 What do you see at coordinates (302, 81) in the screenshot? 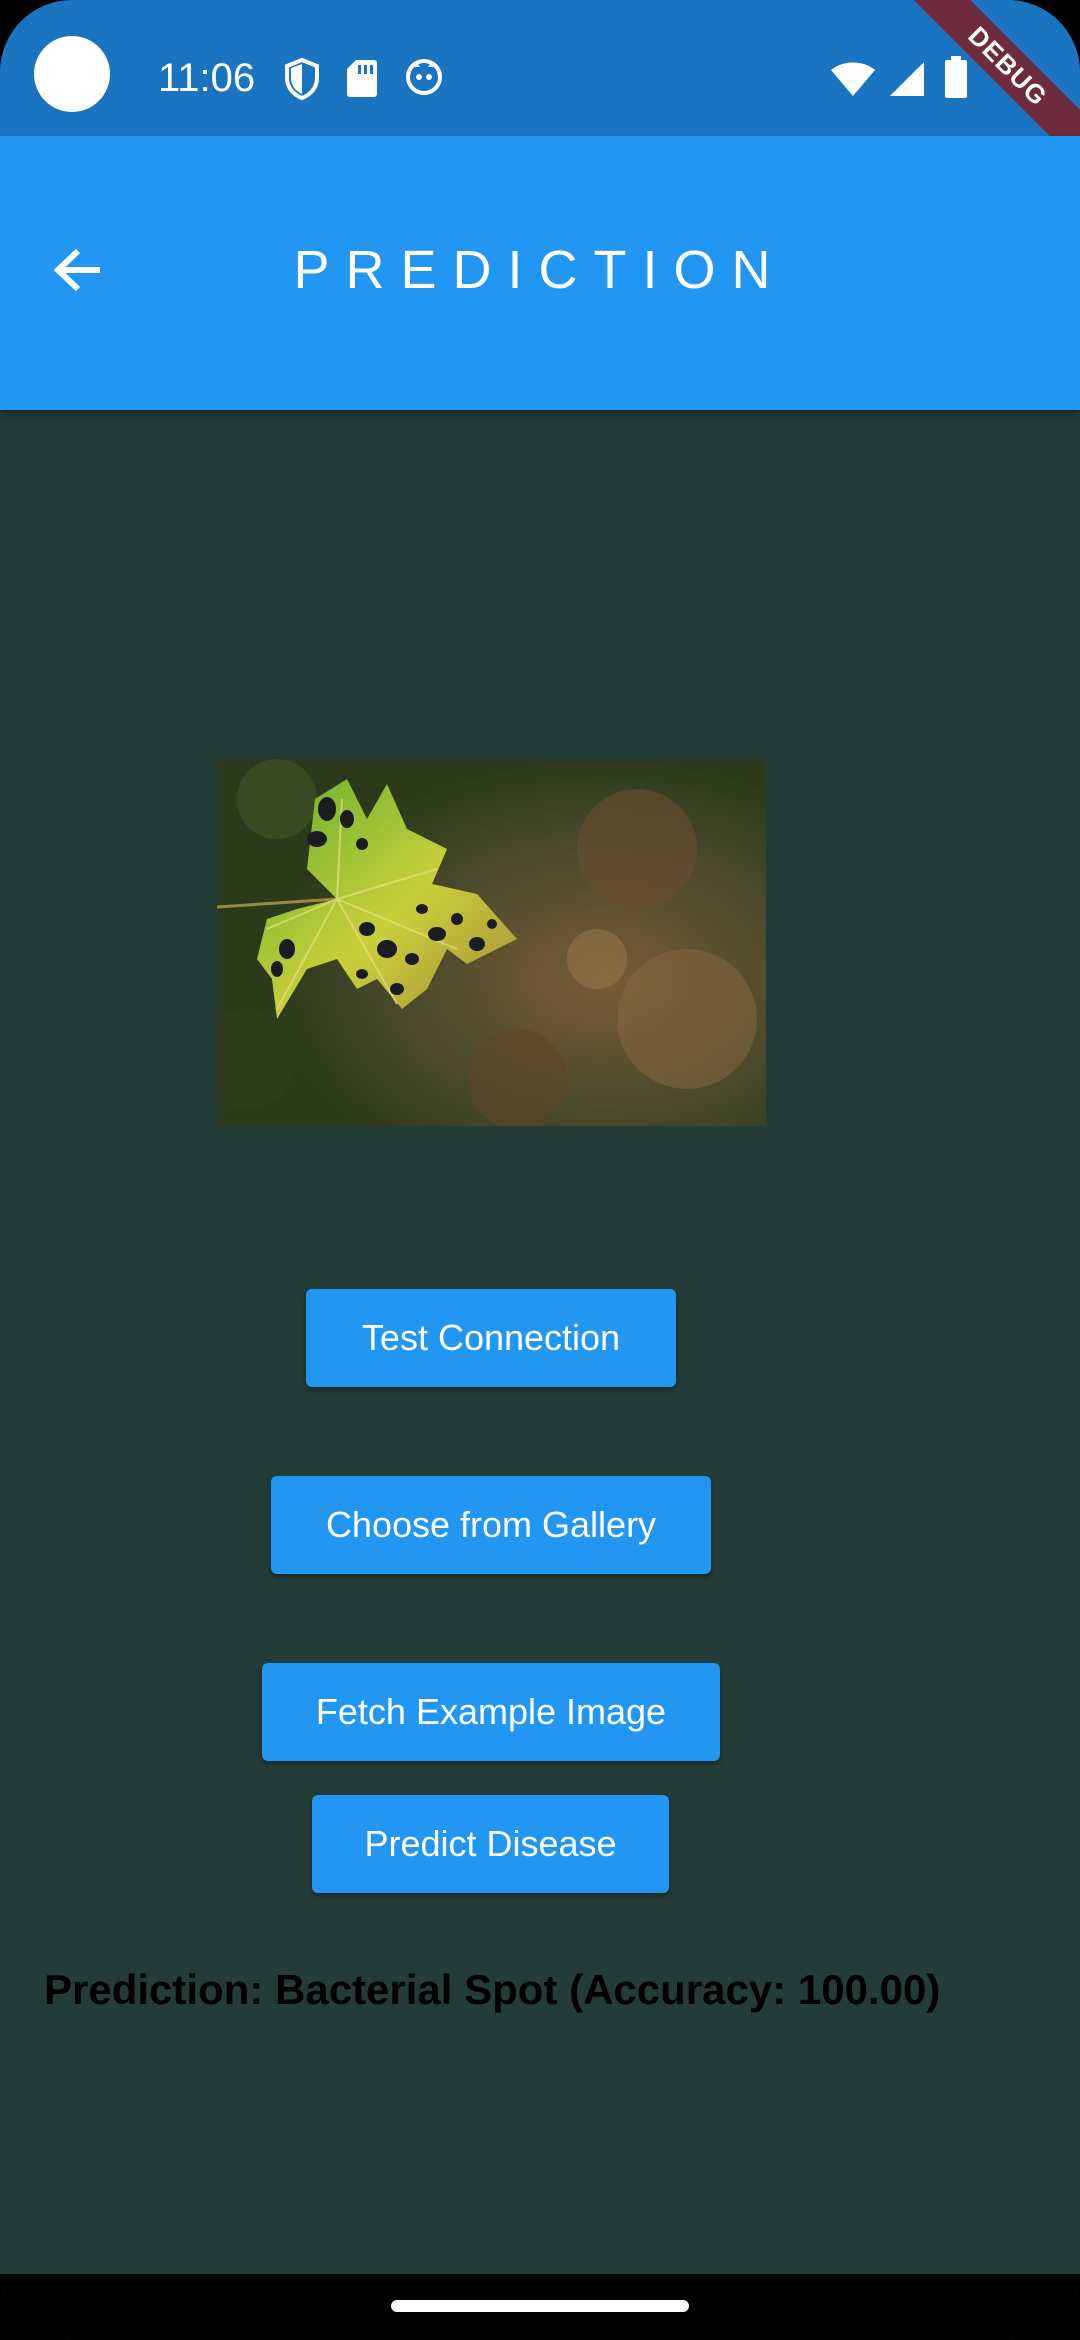
I see `shield-icon` at bounding box center [302, 81].